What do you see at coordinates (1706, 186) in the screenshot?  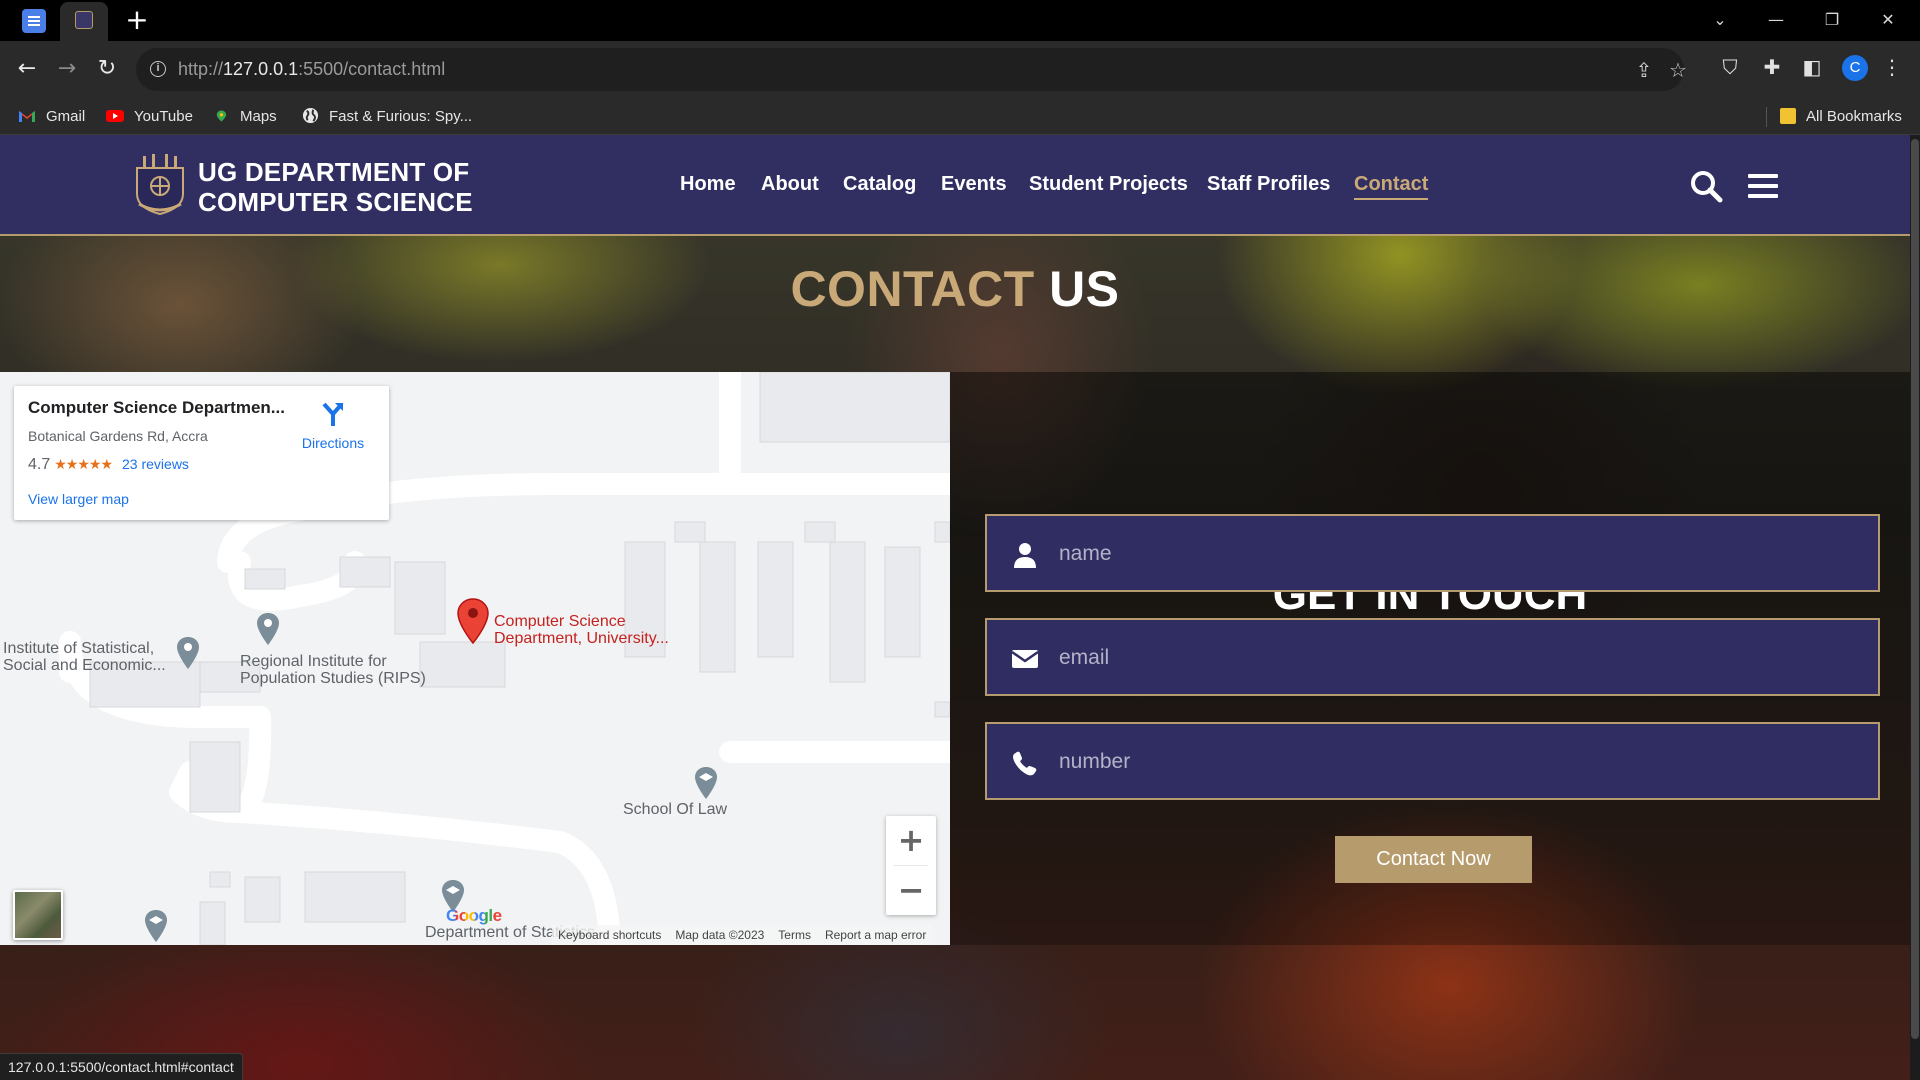 I see `search-icon` at bounding box center [1706, 186].